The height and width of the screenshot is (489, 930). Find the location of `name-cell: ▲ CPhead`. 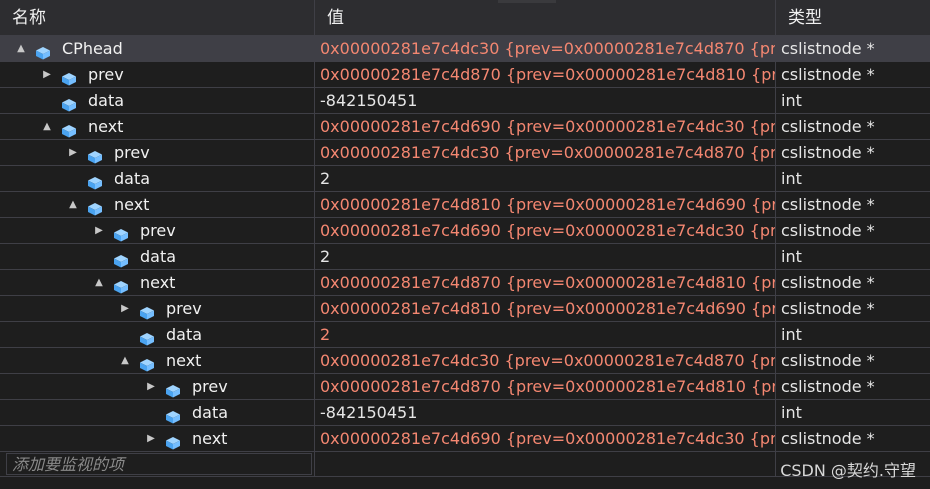

name-cell: ▲ CPhead is located at coordinates (157, 48).